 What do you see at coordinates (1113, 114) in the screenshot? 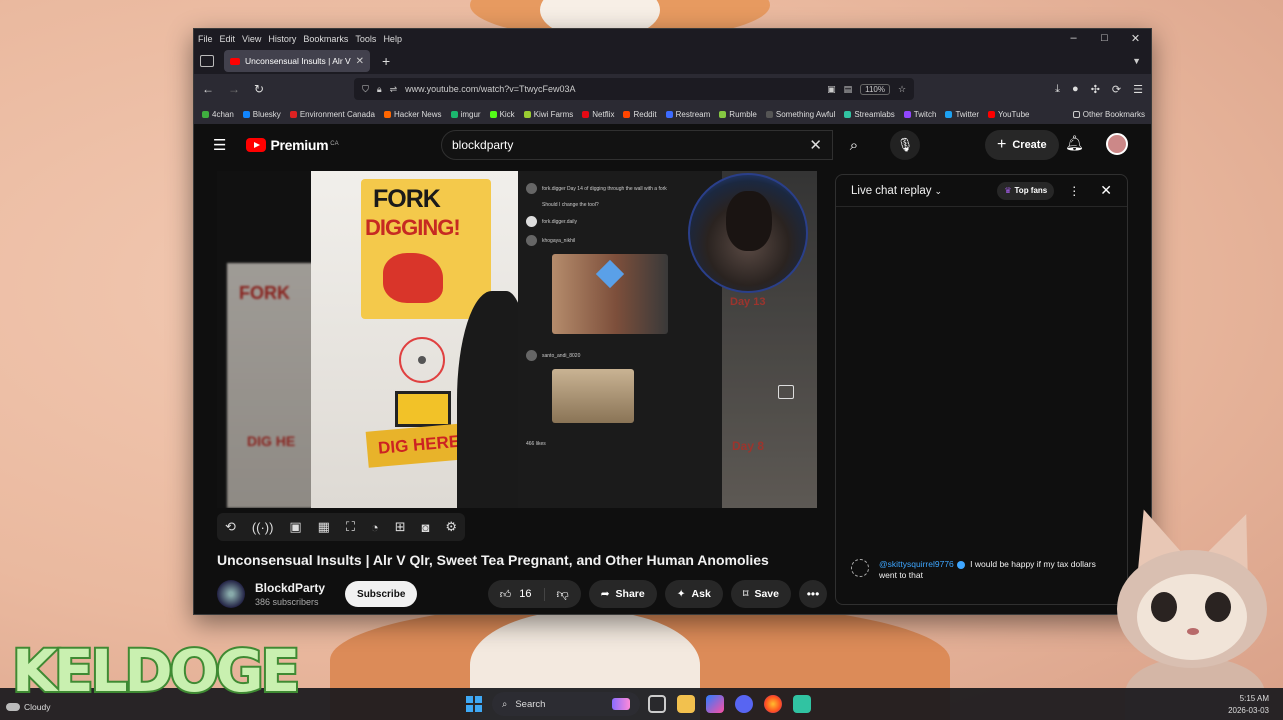
I see `other-bookmarks-label: Other Bookmarks` at bounding box center [1113, 114].